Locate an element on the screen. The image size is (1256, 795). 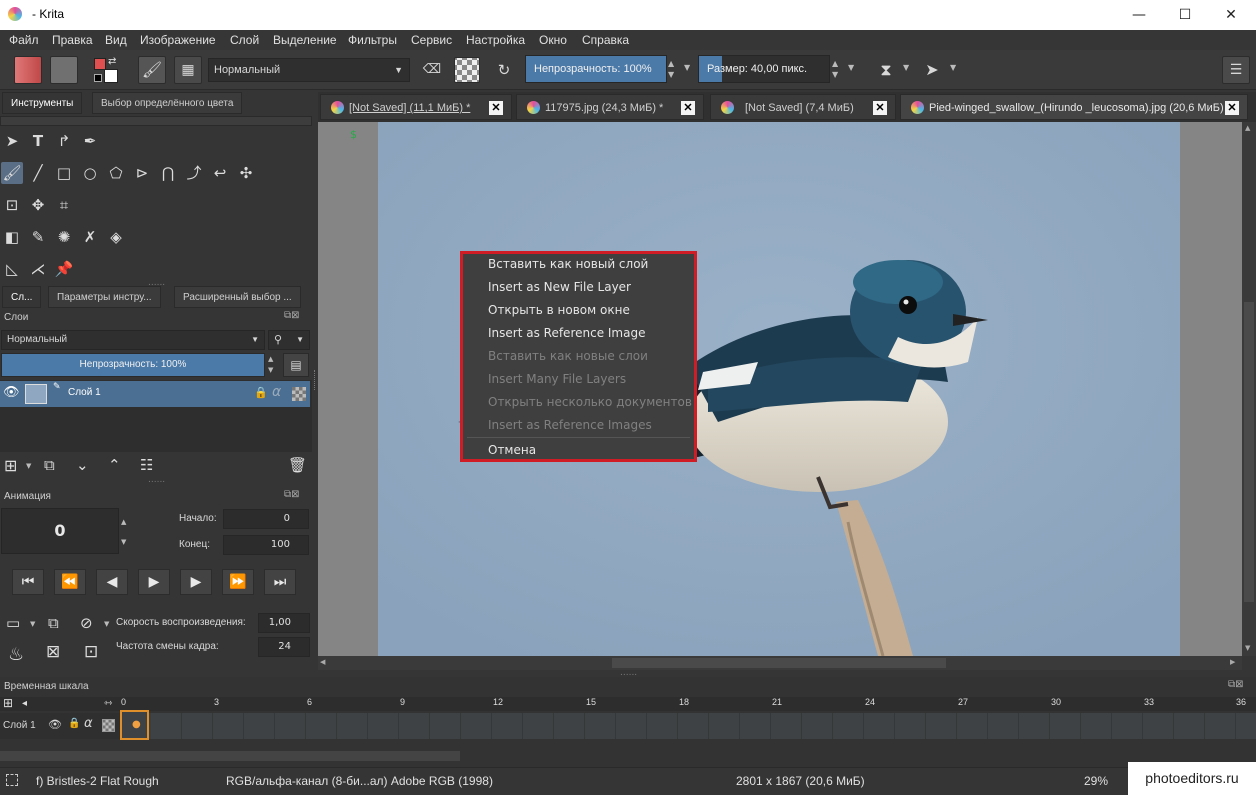
menu-layer: Слой is located at coordinates (244, 40).